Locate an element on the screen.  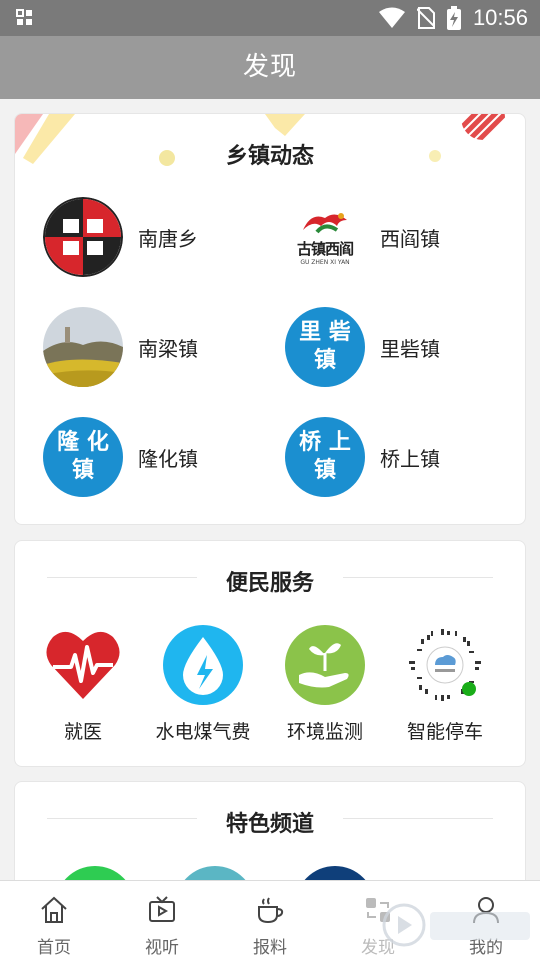
xiyan-logo-sub: GU ZHEN XI YAN is located at coordinates (325, 262).